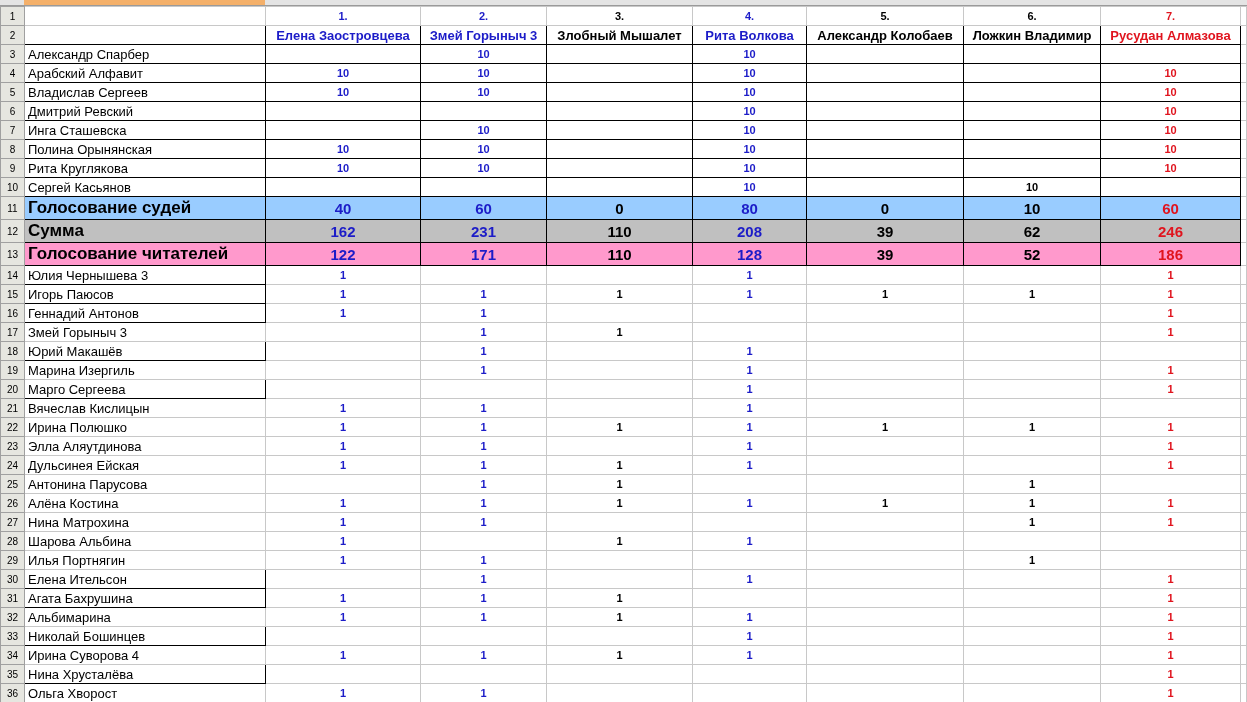  I want to click on column-number: 7., so click(1170, 16).